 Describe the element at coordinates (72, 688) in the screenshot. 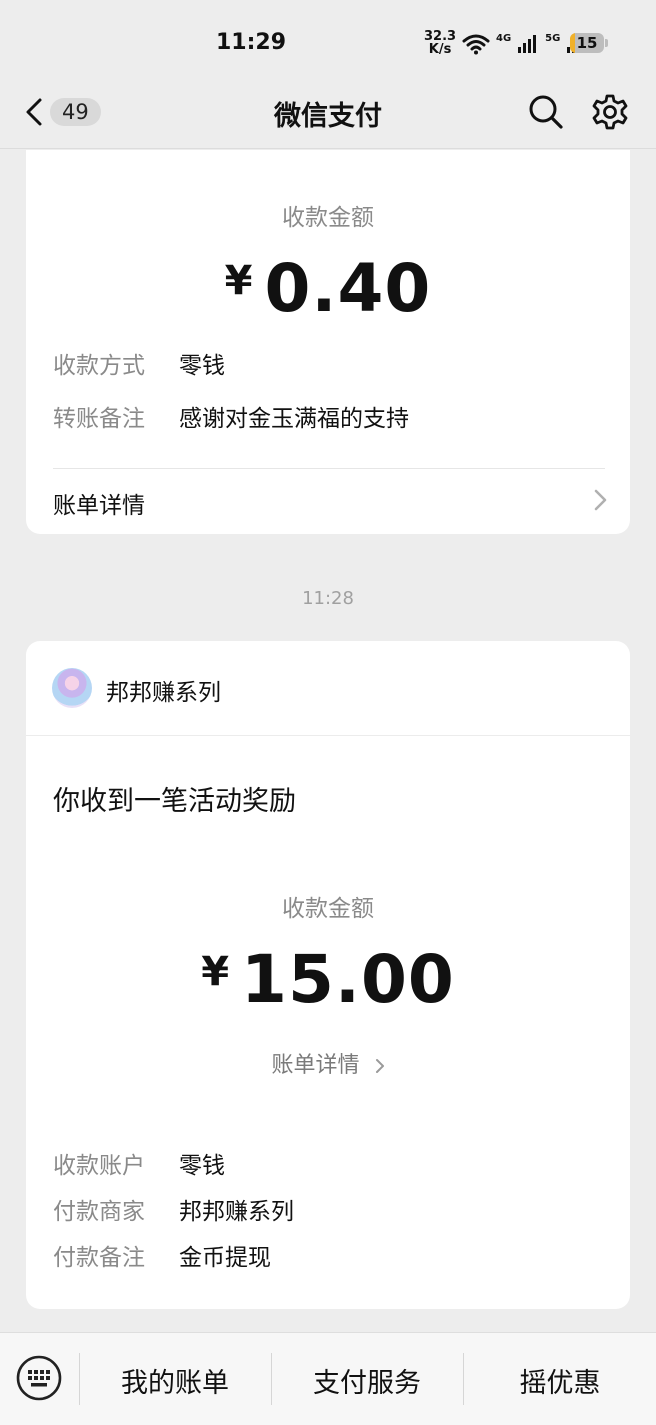

I see `merchant-avatar` at that location.